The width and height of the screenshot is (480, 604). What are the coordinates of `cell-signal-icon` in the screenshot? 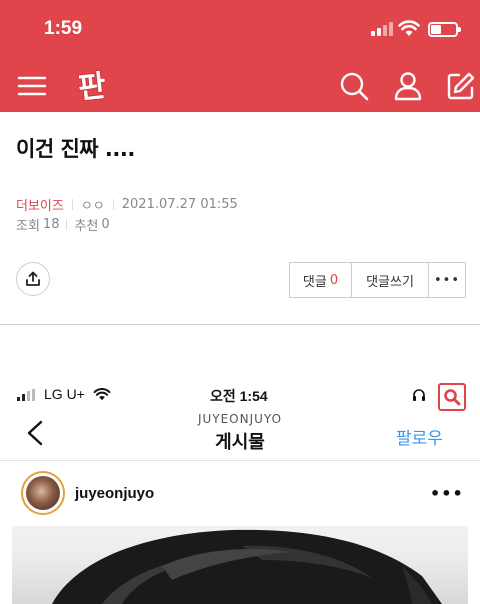 It's located at (382, 29).